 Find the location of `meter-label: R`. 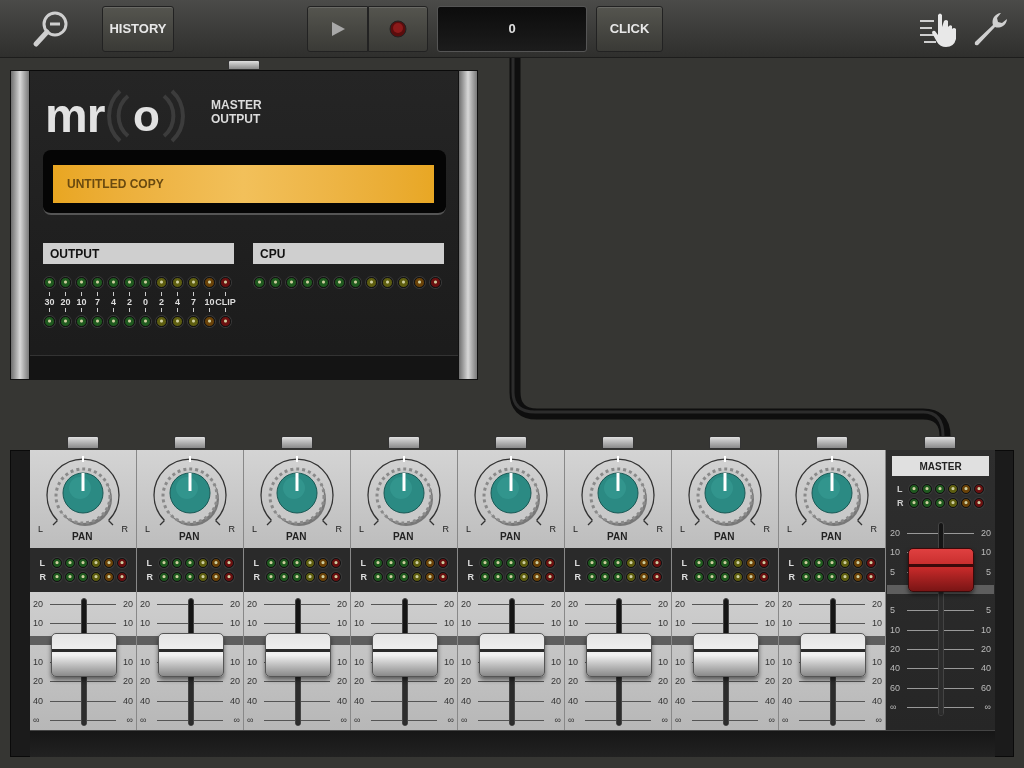

meter-label: R is located at coordinates (257, 577).